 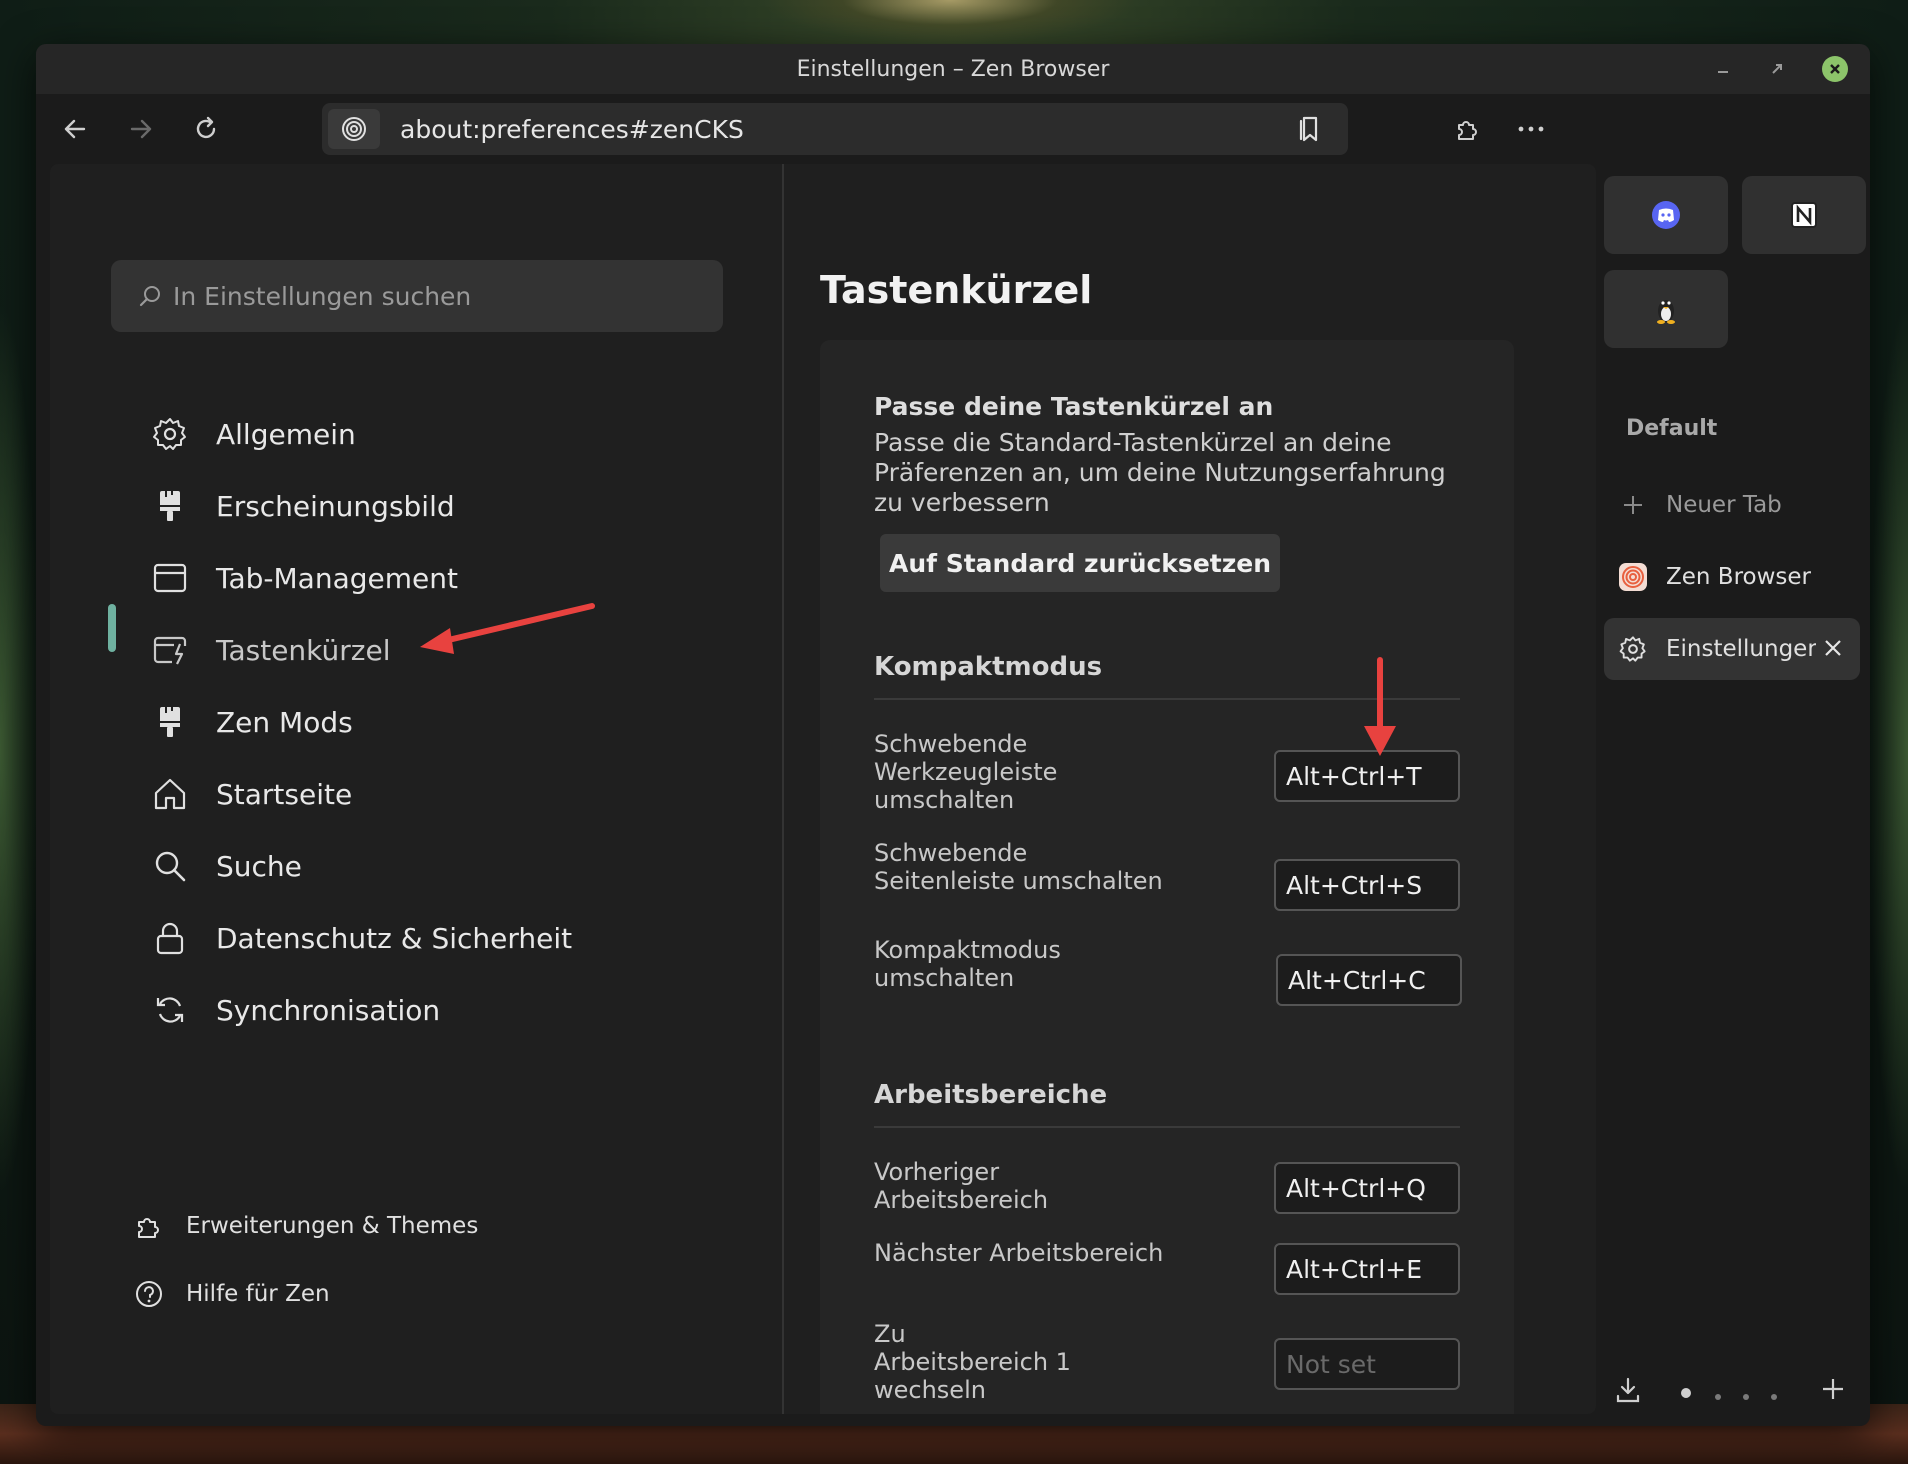 I want to click on tab-zen-browser: Zen Browser, so click(x=1732, y=577).